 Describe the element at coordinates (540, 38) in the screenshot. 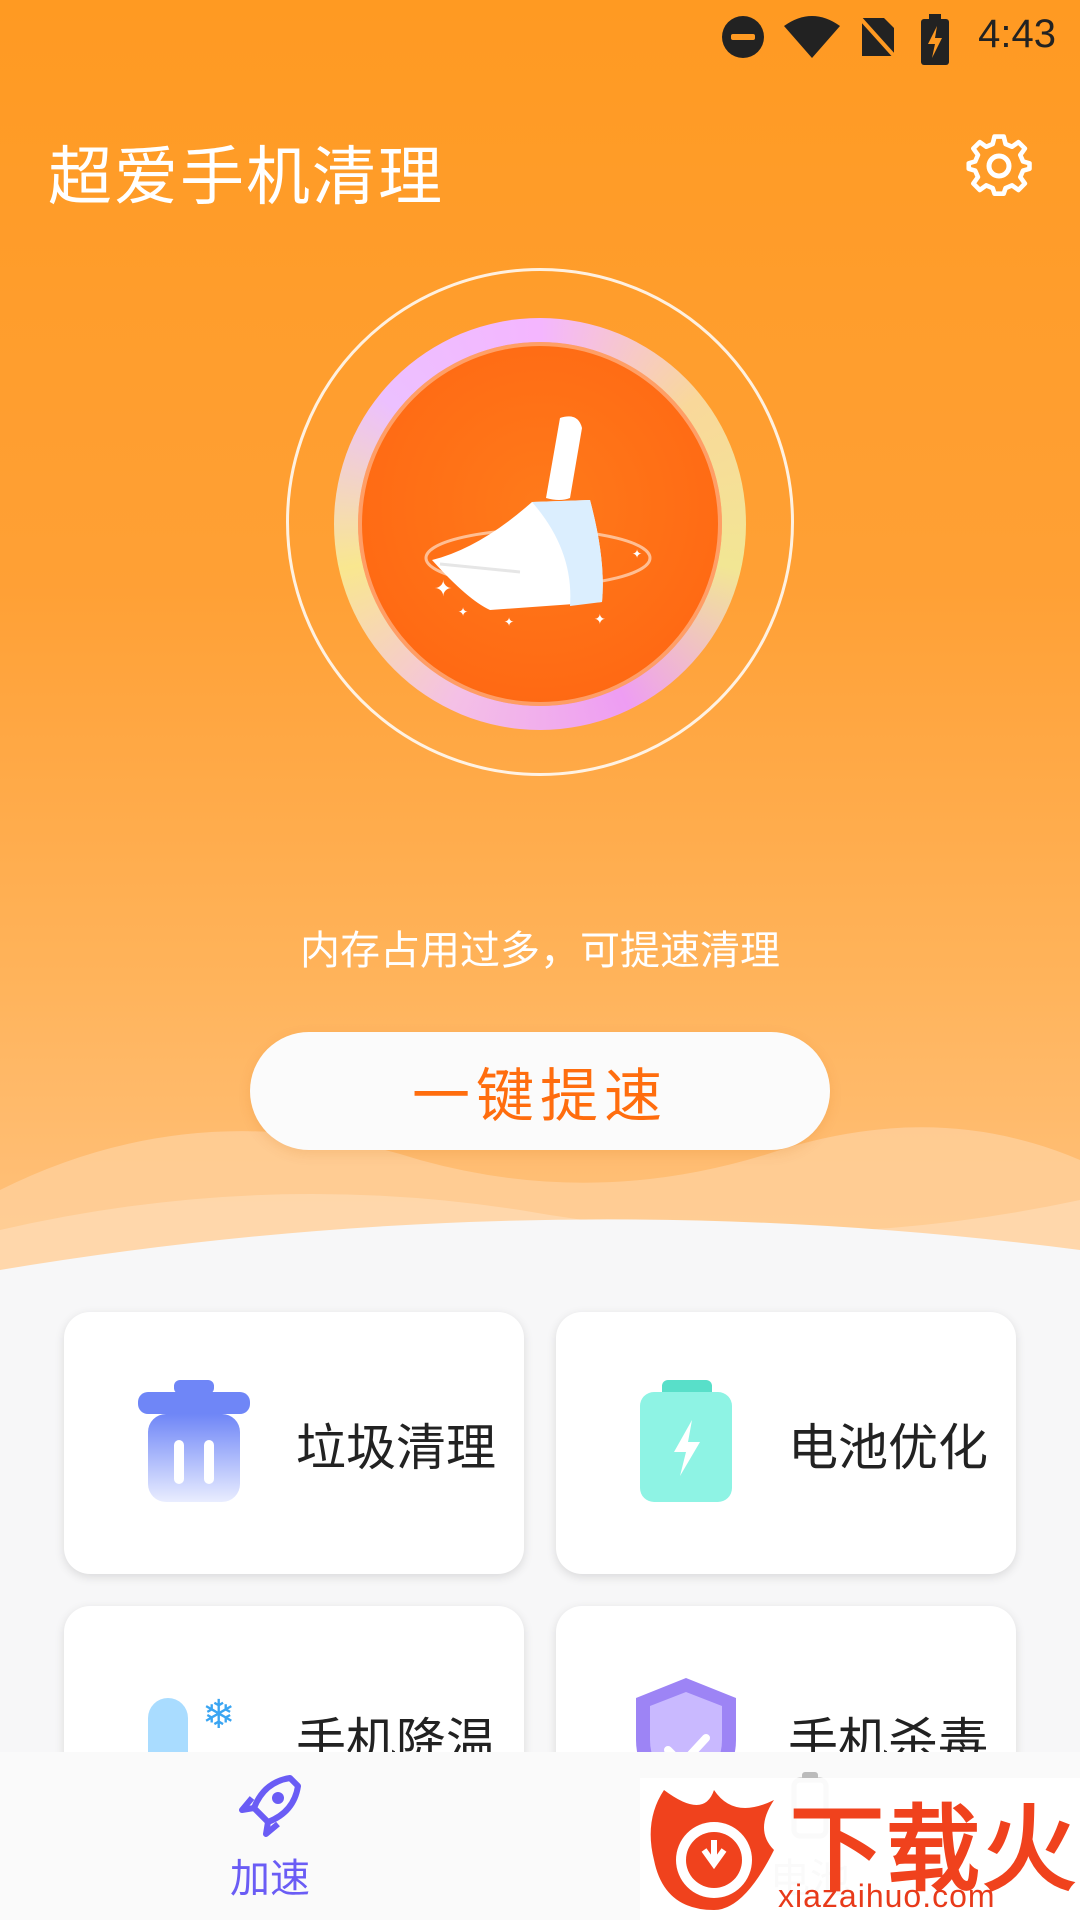

I see `status-bar: 4:43` at that location.